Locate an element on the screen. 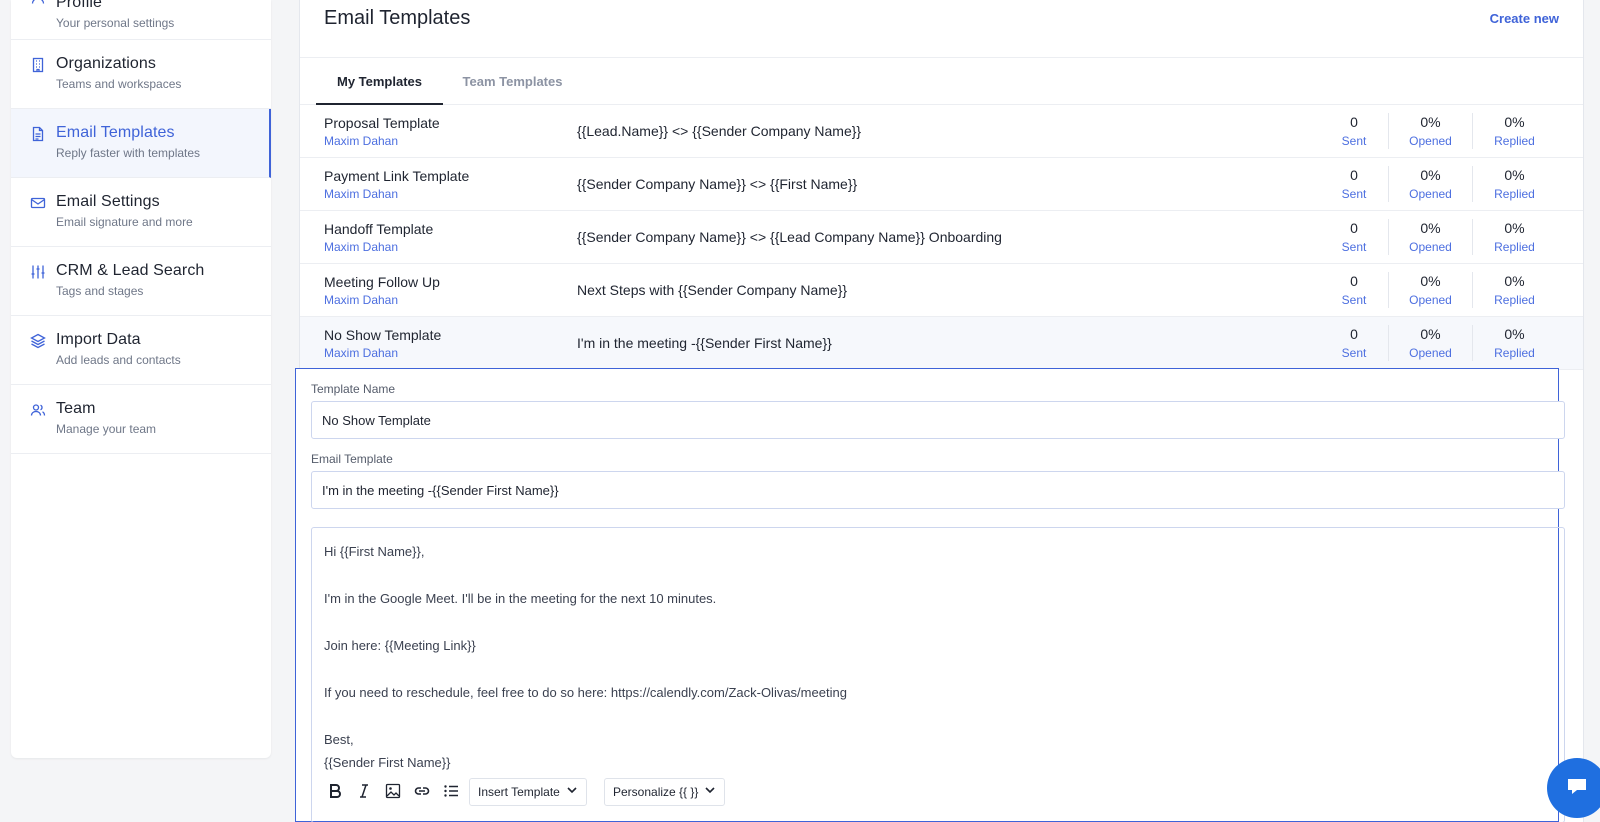  user-icon is located at coordinates (38, 2).